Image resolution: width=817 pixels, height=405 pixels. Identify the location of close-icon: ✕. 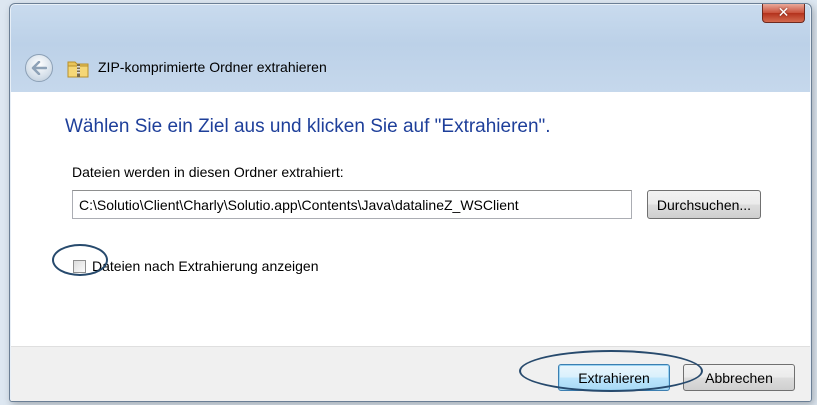
(783, 13).